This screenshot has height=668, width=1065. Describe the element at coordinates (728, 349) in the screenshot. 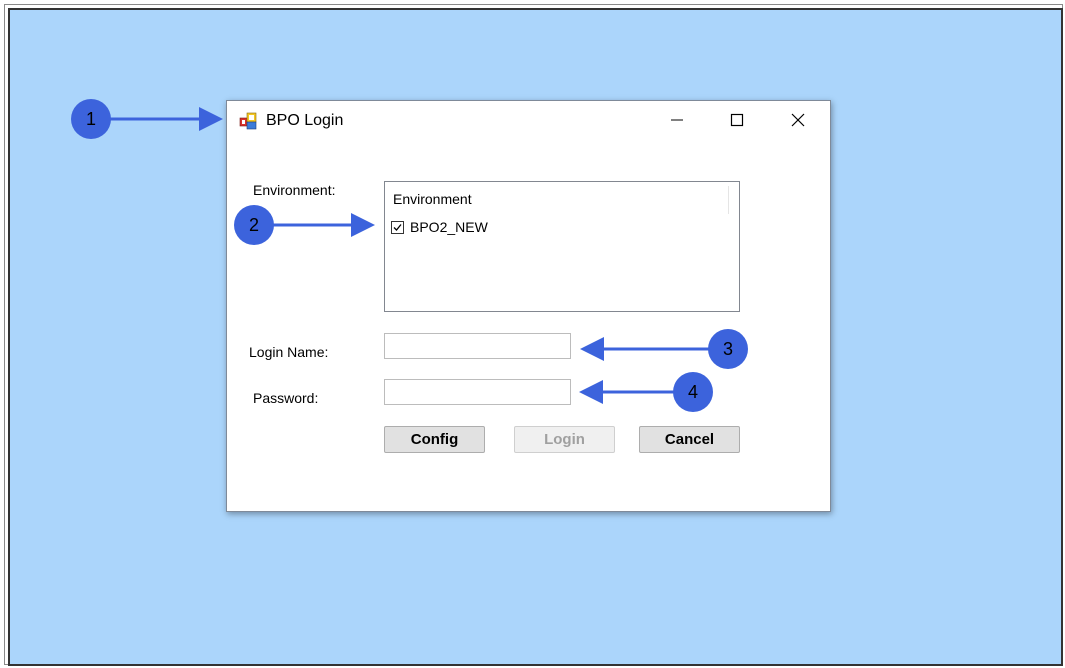

I see `annotation-badge-3: 3` at that location.